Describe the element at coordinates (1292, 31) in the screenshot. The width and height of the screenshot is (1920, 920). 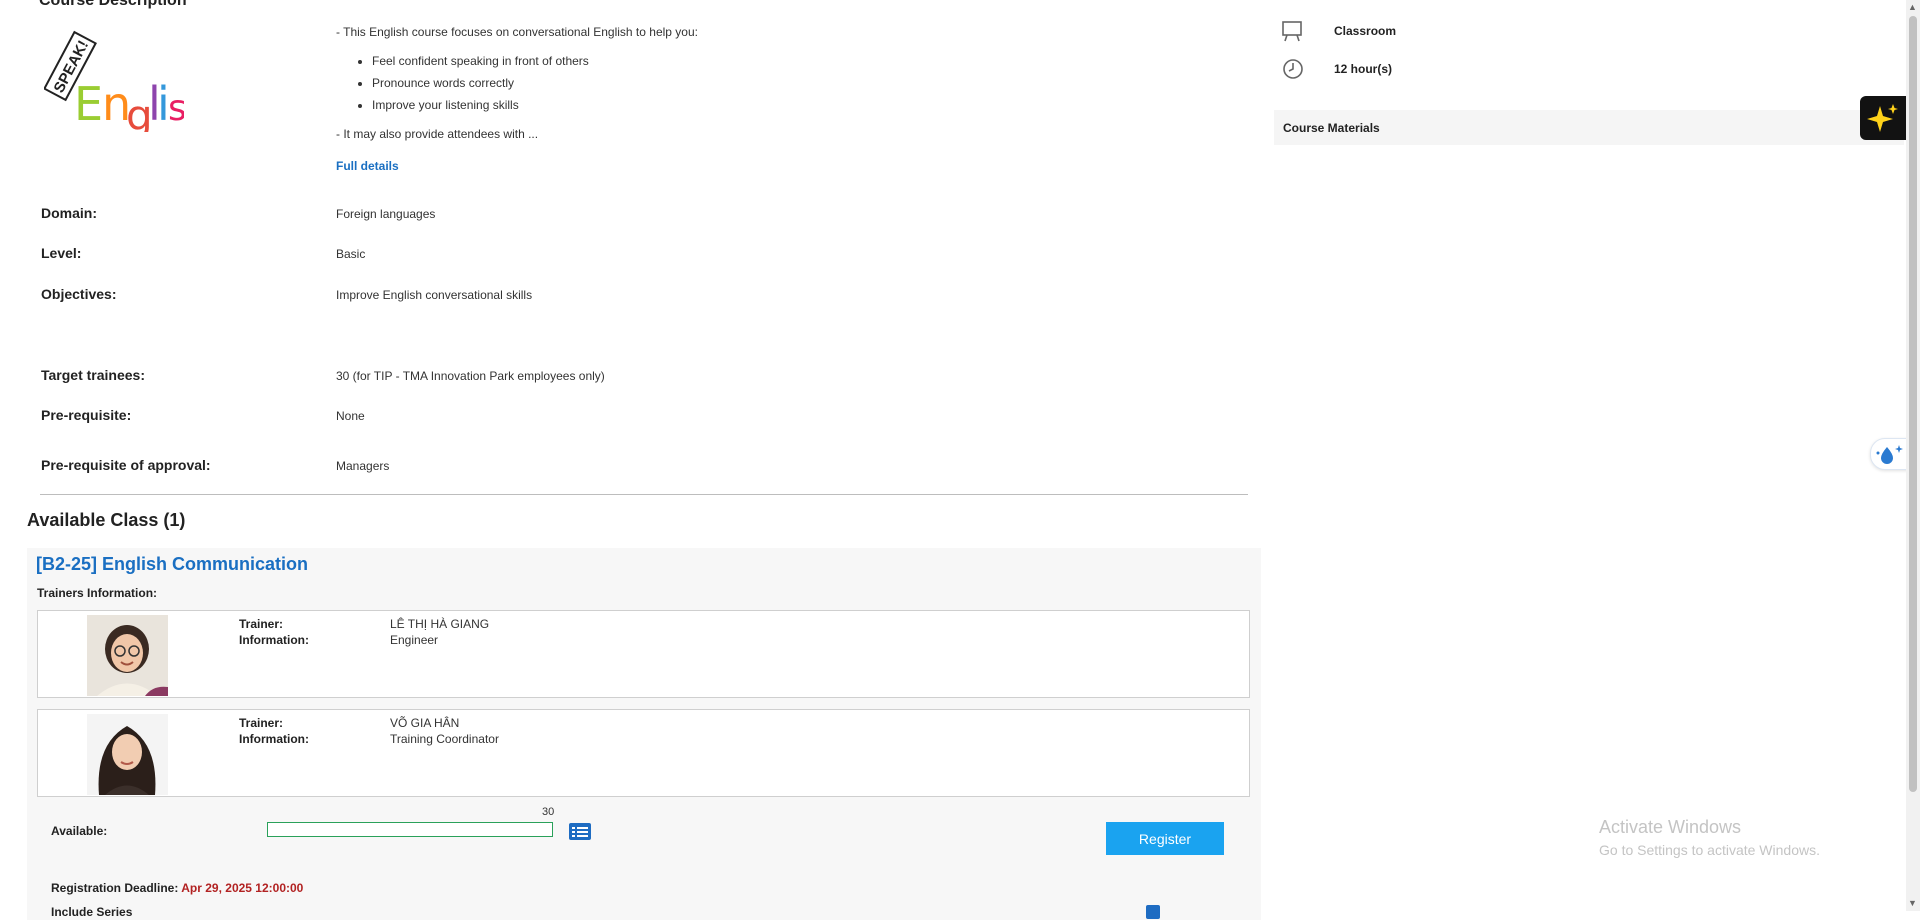
I see `easel-icon` at that location.